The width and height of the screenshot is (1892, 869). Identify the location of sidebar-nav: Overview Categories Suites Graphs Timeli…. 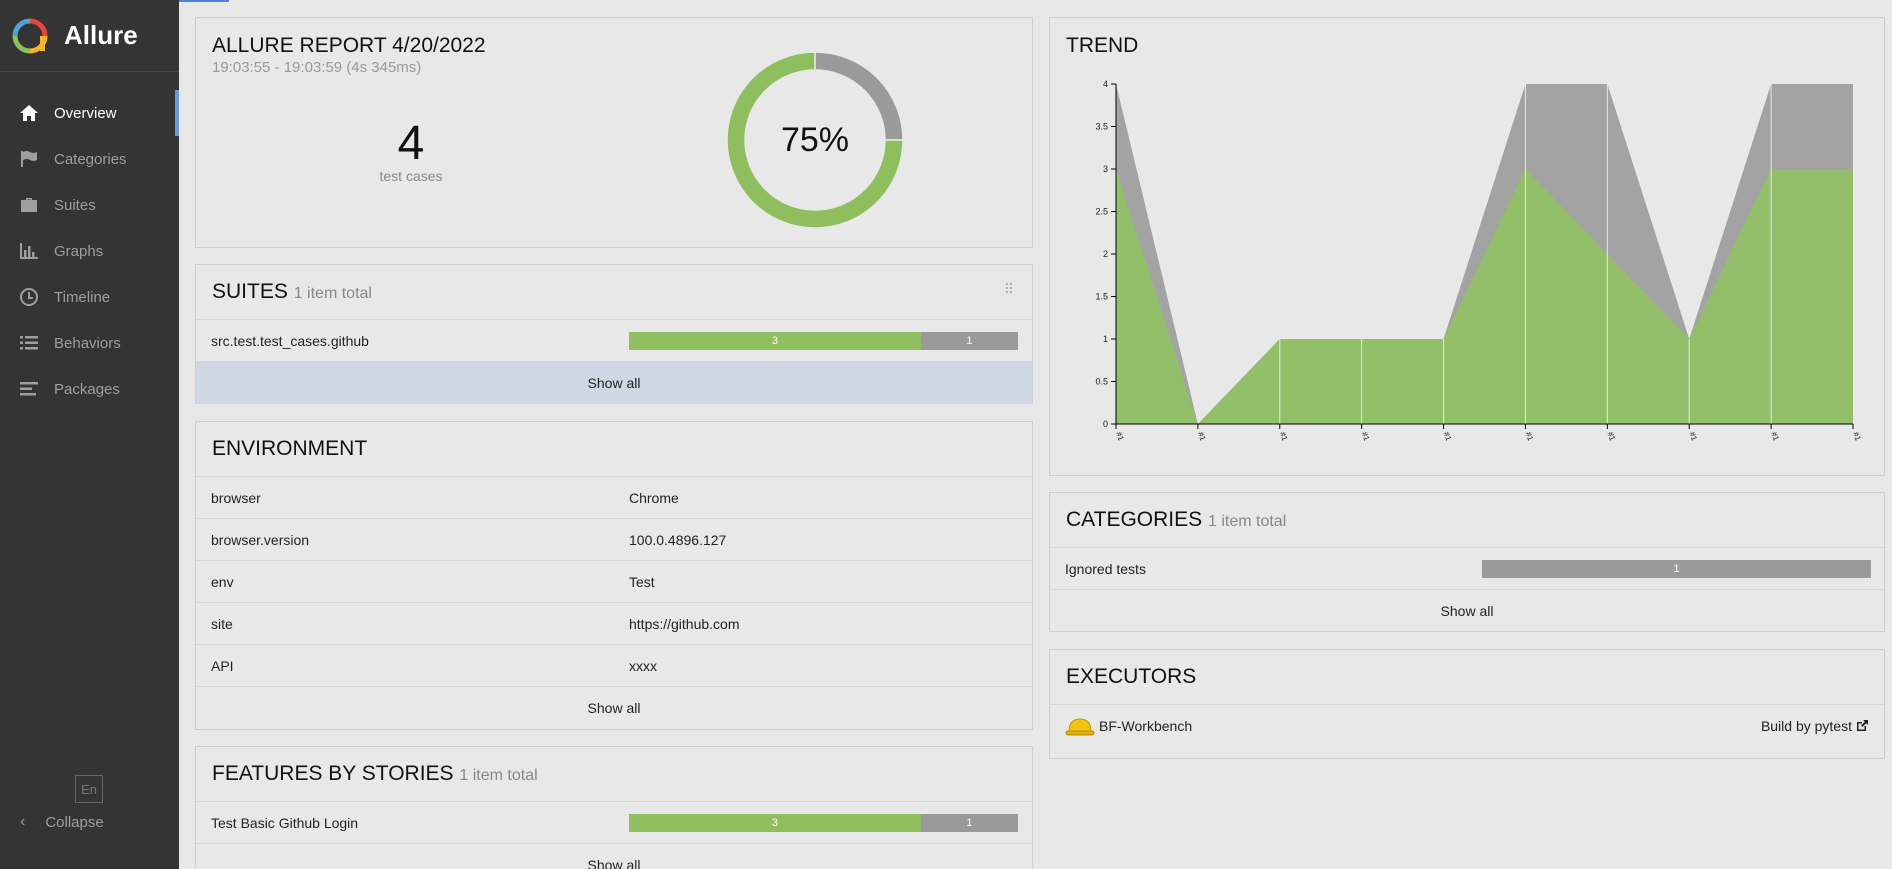
(89, 251).